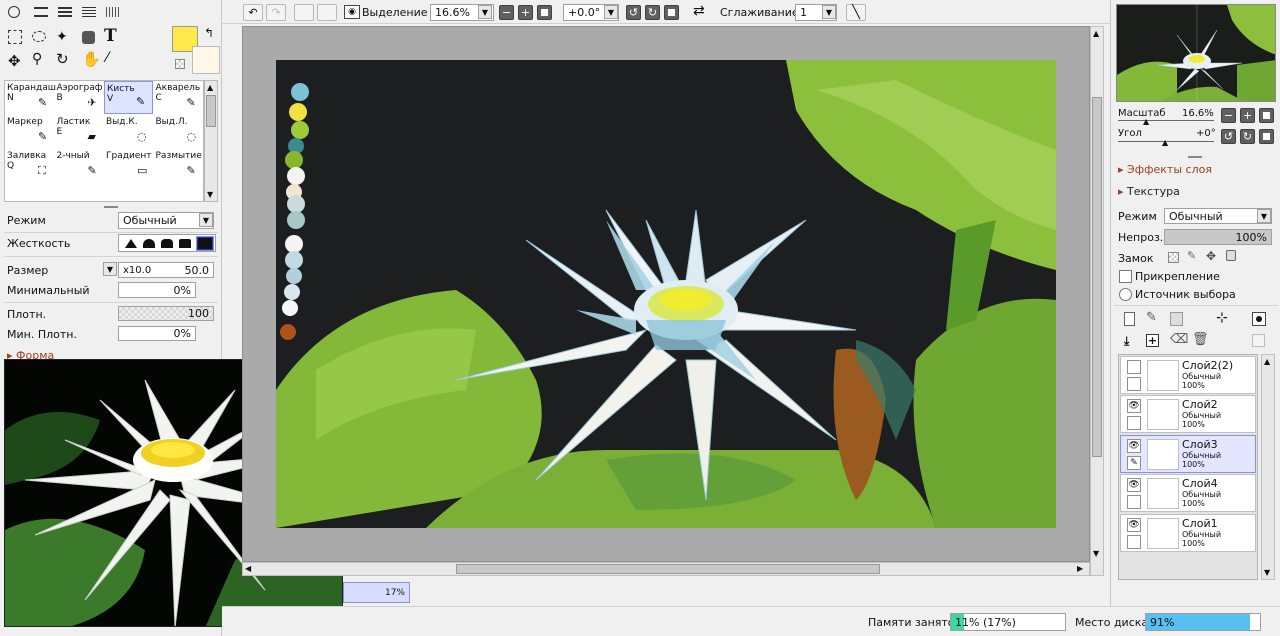 This screenshot has width=1280, height=636. I want to click on eyedropper-icon: ⁄, so click(107, 58).